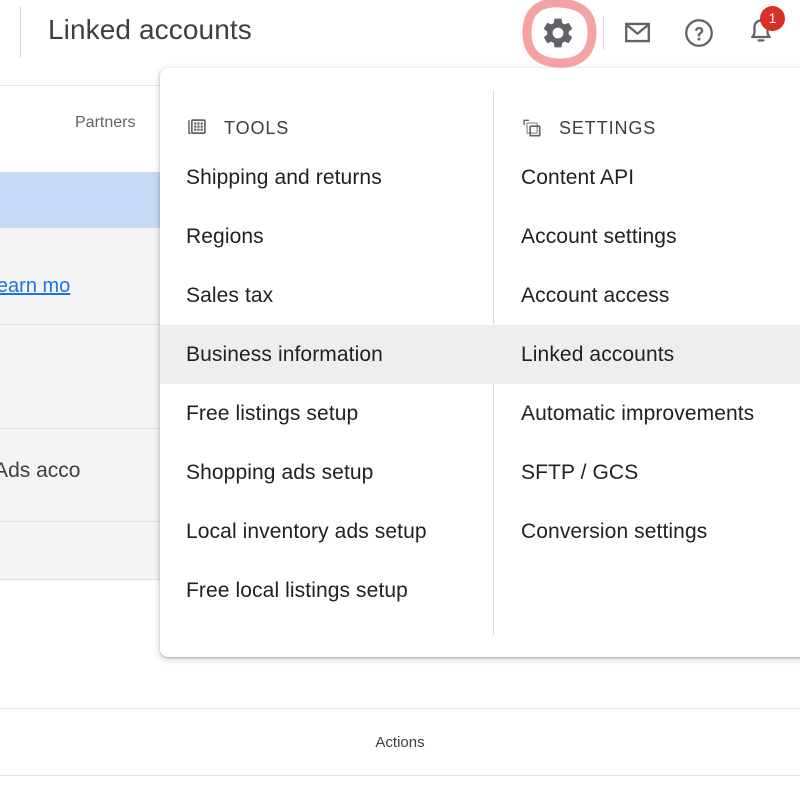  I want to click on actions-bottom-divider, so click(400, 775).